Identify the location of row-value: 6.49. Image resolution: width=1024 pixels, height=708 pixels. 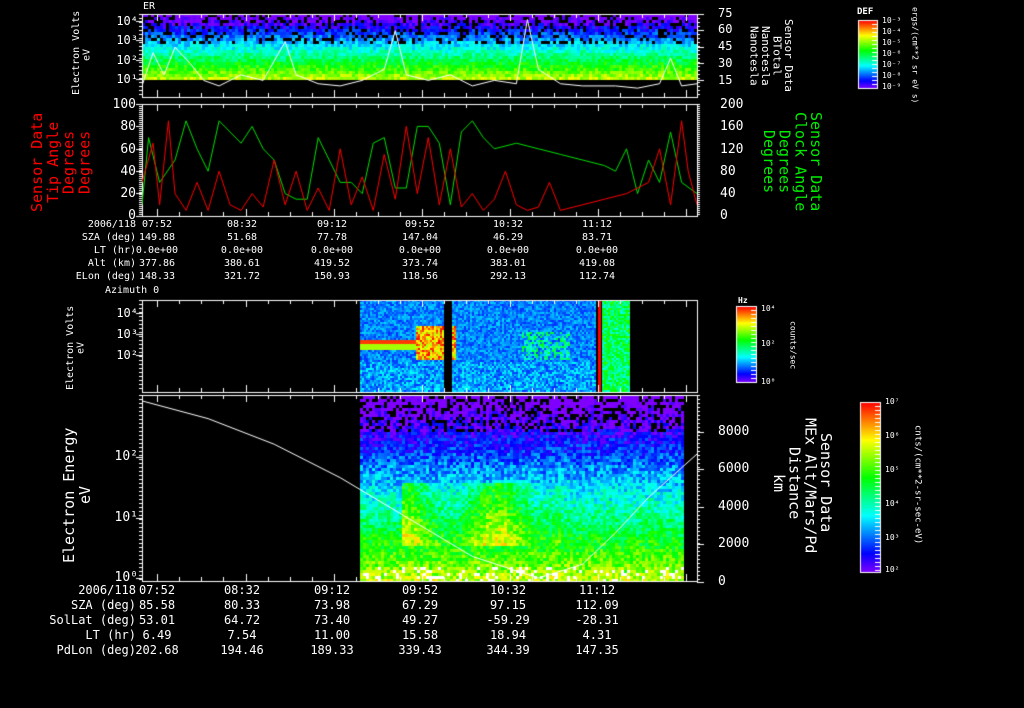
(157, 635).